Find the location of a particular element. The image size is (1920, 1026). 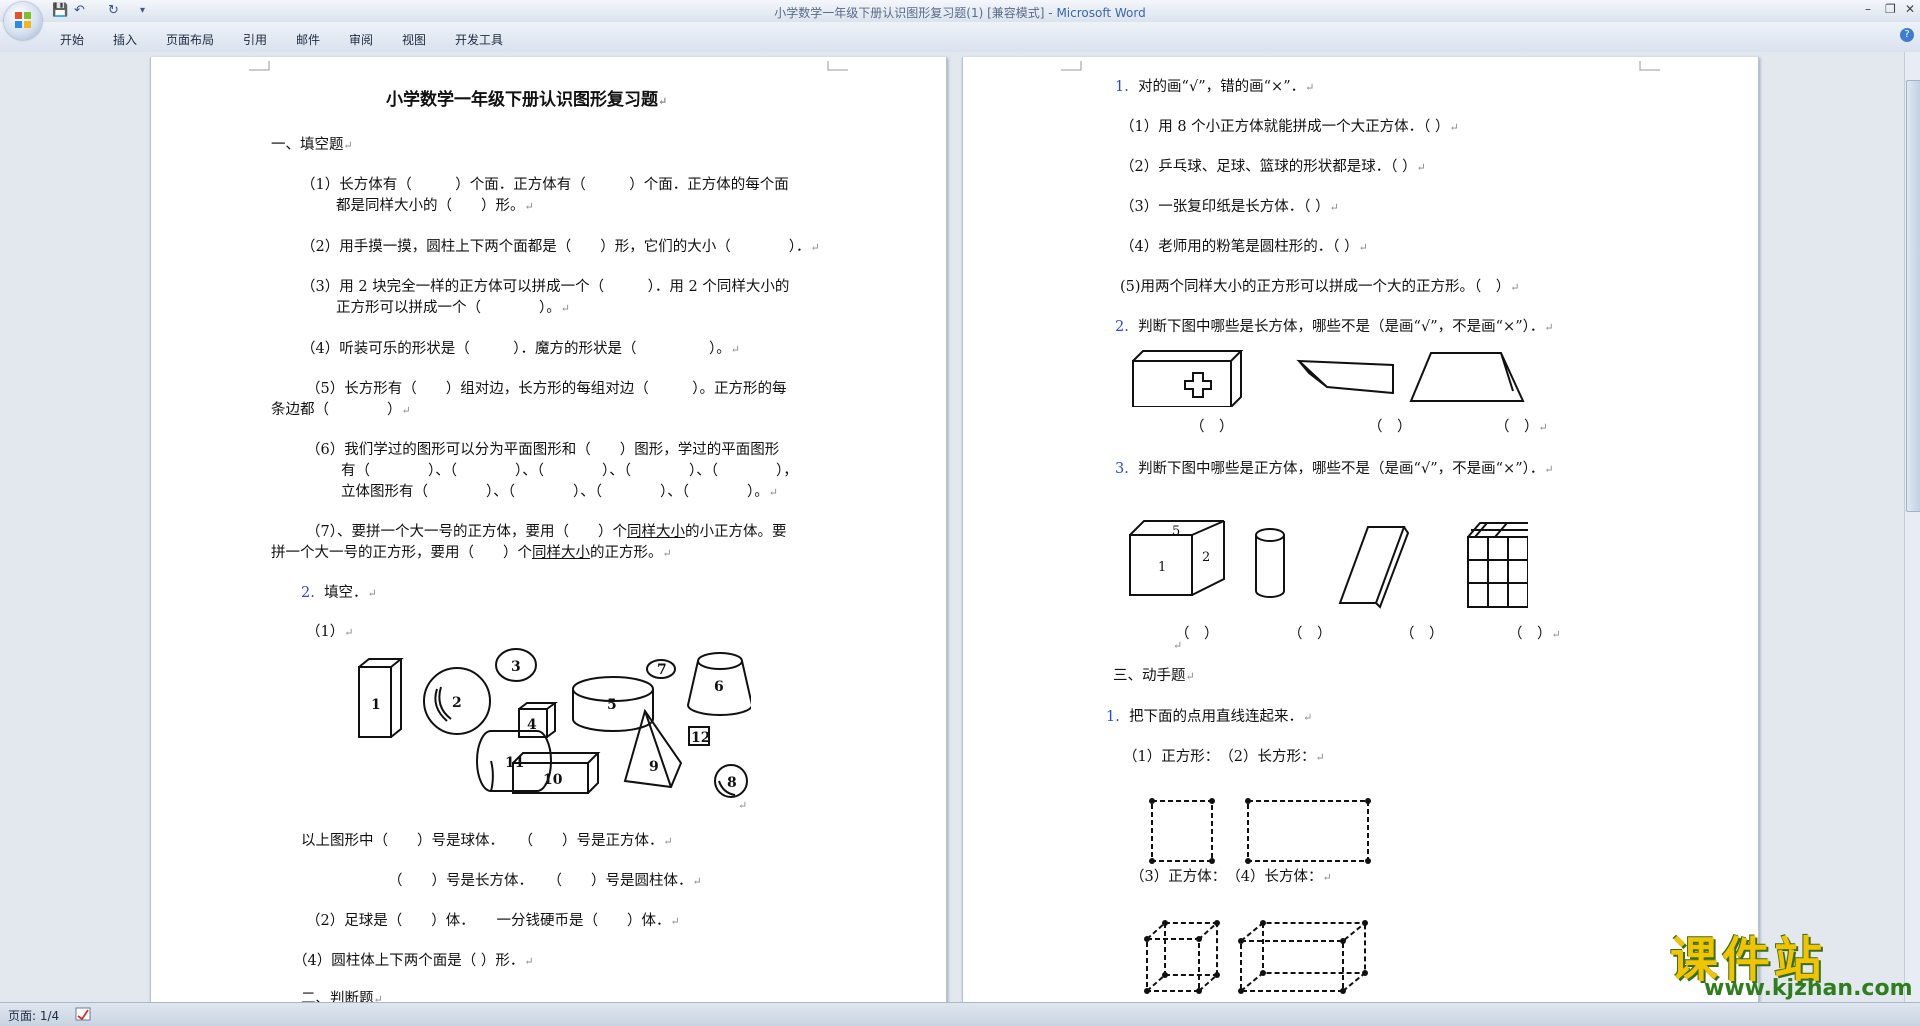

question-text: （3）正方体： （4）长方体： is located at coordinates (1226, 877).